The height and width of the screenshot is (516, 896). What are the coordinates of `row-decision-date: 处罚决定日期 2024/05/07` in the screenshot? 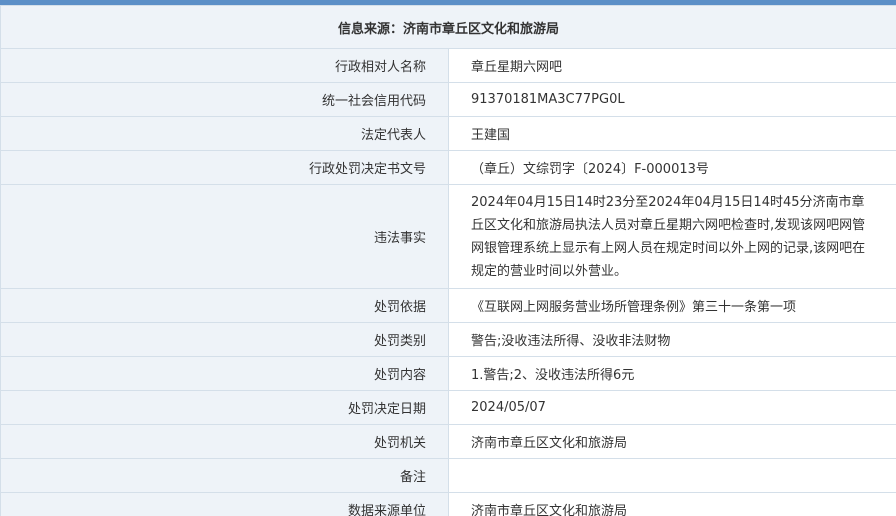 It's located at (448, 407).